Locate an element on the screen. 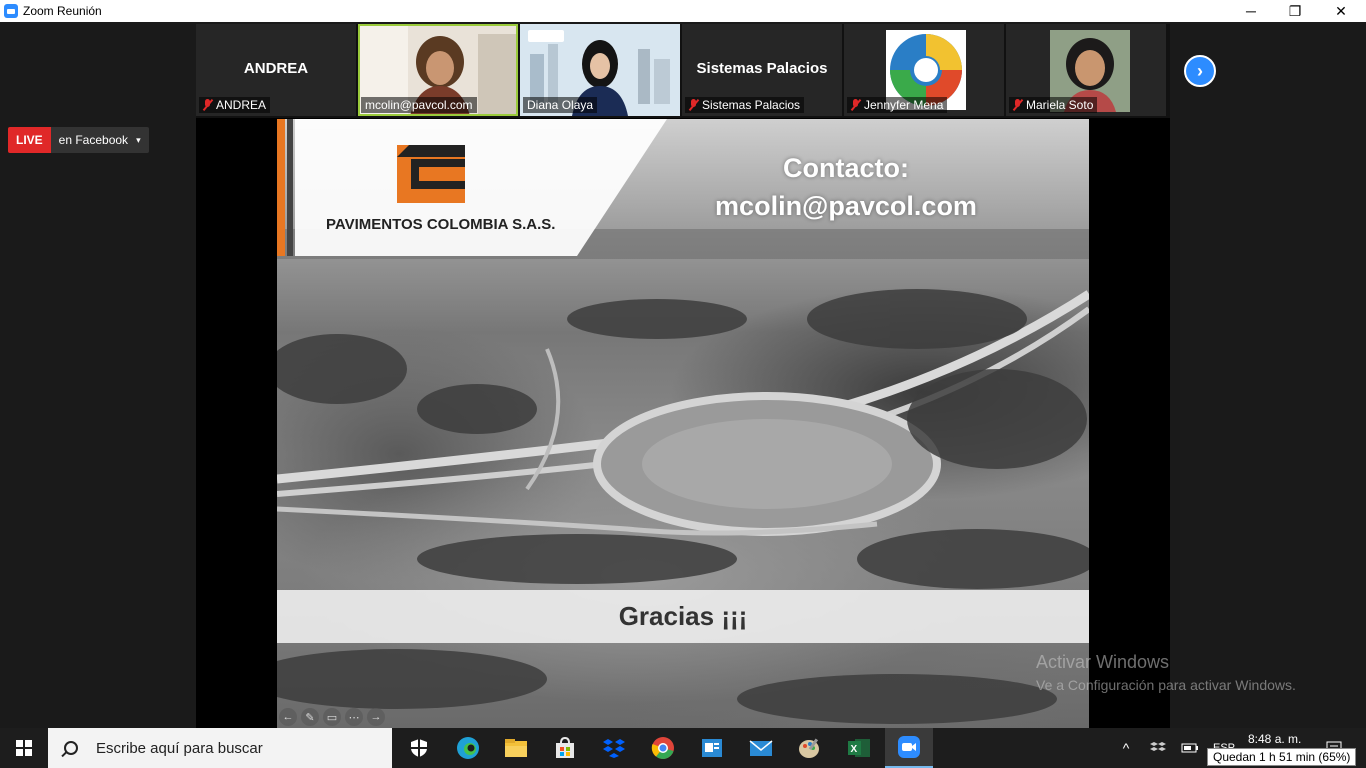 The width and height of the screenshot is (1366, 768). taskbar-chrome is located at coordinates (663, 748).